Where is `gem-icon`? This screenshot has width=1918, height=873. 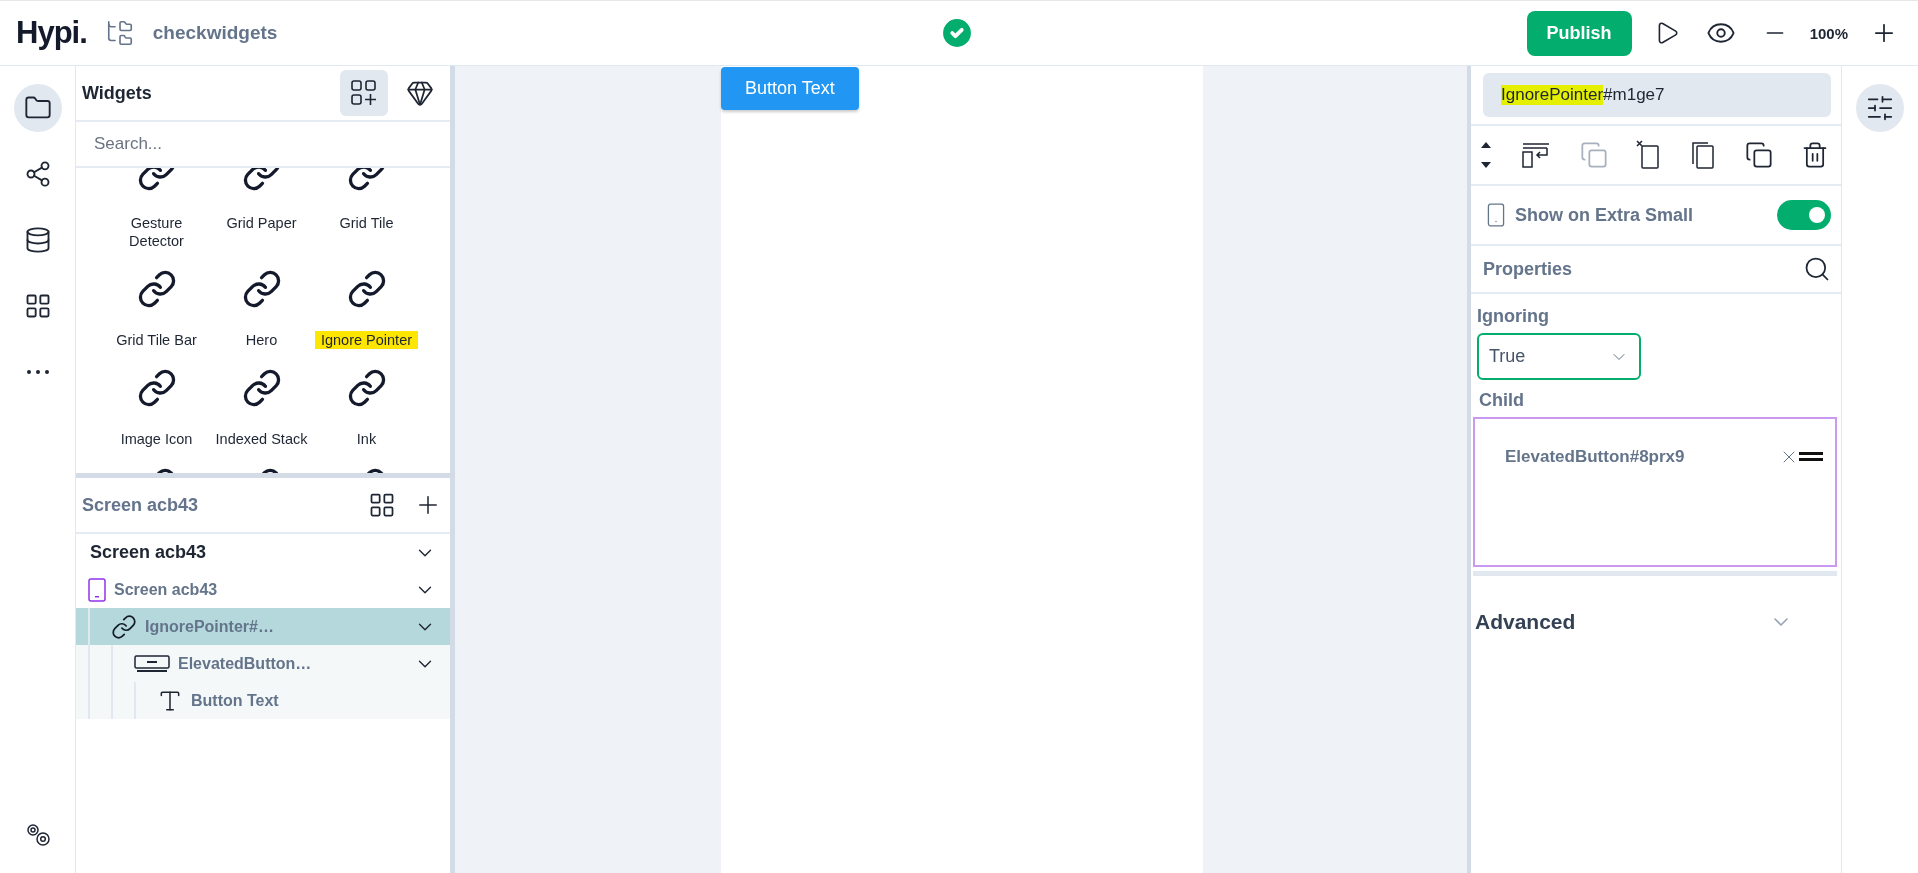
gem-icon is located at coordinates (420, 93).